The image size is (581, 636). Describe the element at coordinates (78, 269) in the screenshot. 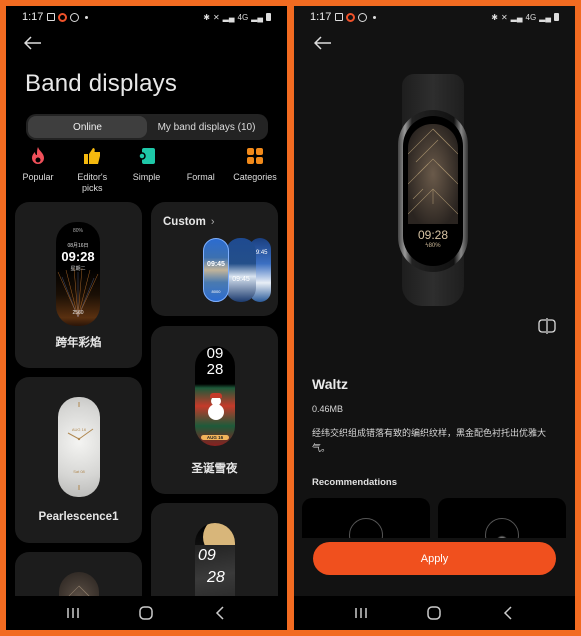

I see `face-weekday: 星期二` at that location.